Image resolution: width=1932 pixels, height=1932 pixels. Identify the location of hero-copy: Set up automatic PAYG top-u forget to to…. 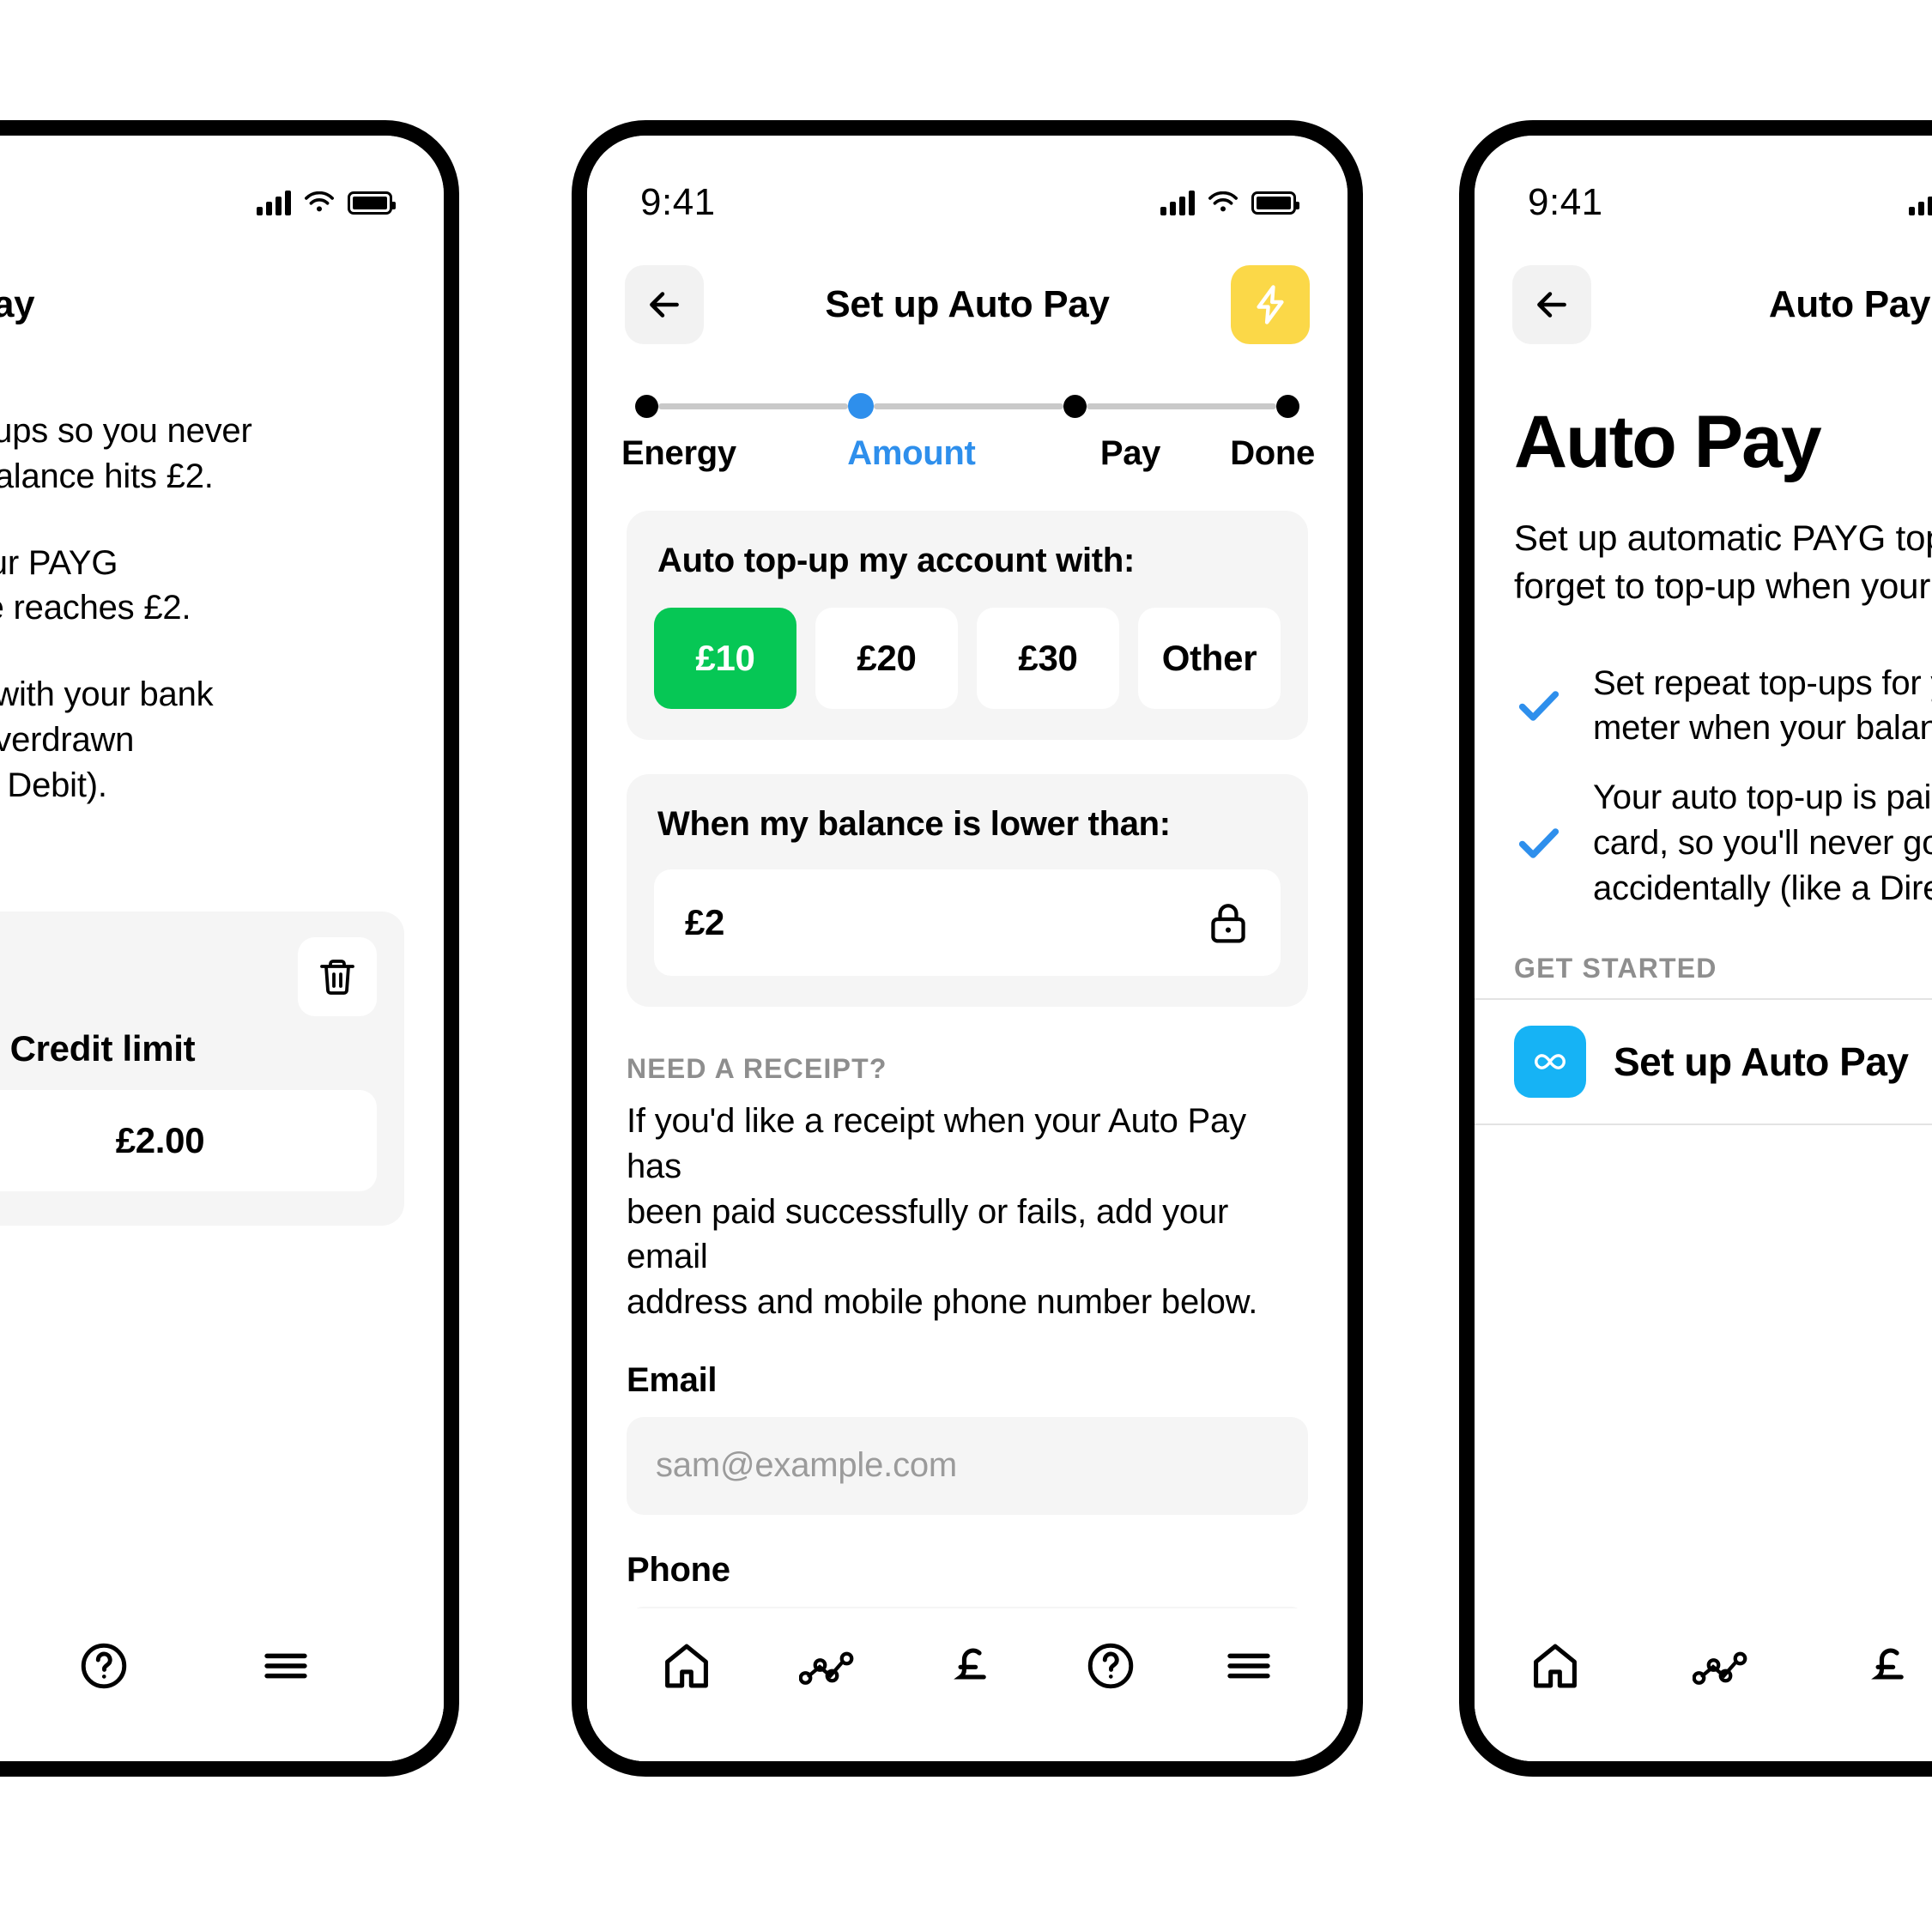
(1704, 548).